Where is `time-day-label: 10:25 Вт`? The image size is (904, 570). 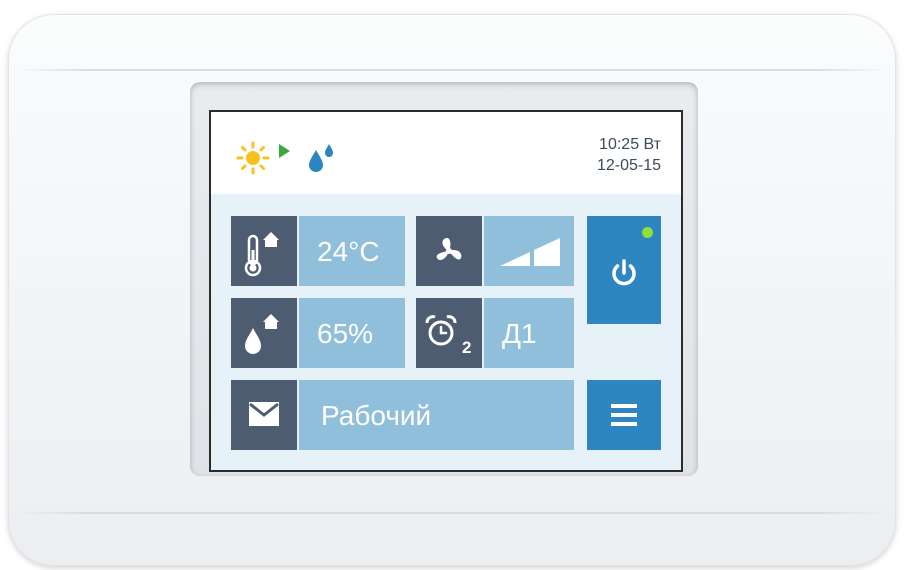 time-day-label: 10:25 Вт is located at coordinates (630, 144).